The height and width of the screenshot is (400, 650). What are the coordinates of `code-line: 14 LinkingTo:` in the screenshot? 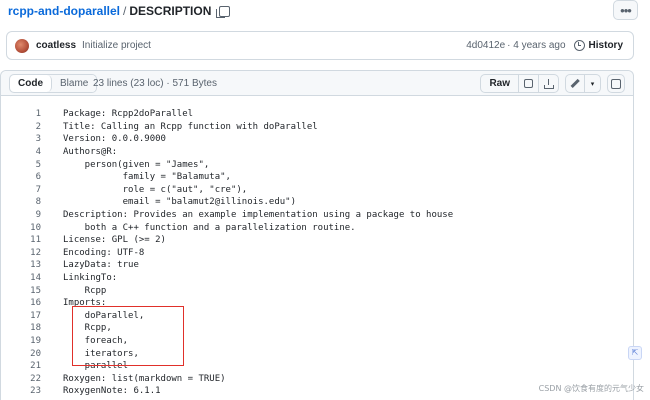 It's located at (317, 278).